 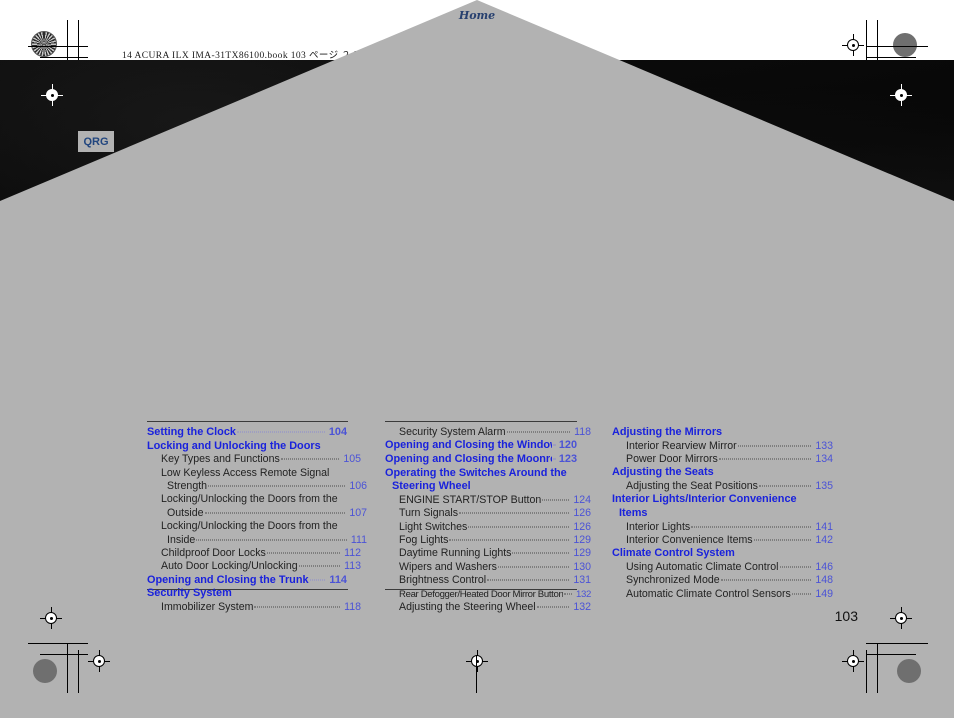 I want to click on toc-entry-label: Inside, so click(x=181, y=539).